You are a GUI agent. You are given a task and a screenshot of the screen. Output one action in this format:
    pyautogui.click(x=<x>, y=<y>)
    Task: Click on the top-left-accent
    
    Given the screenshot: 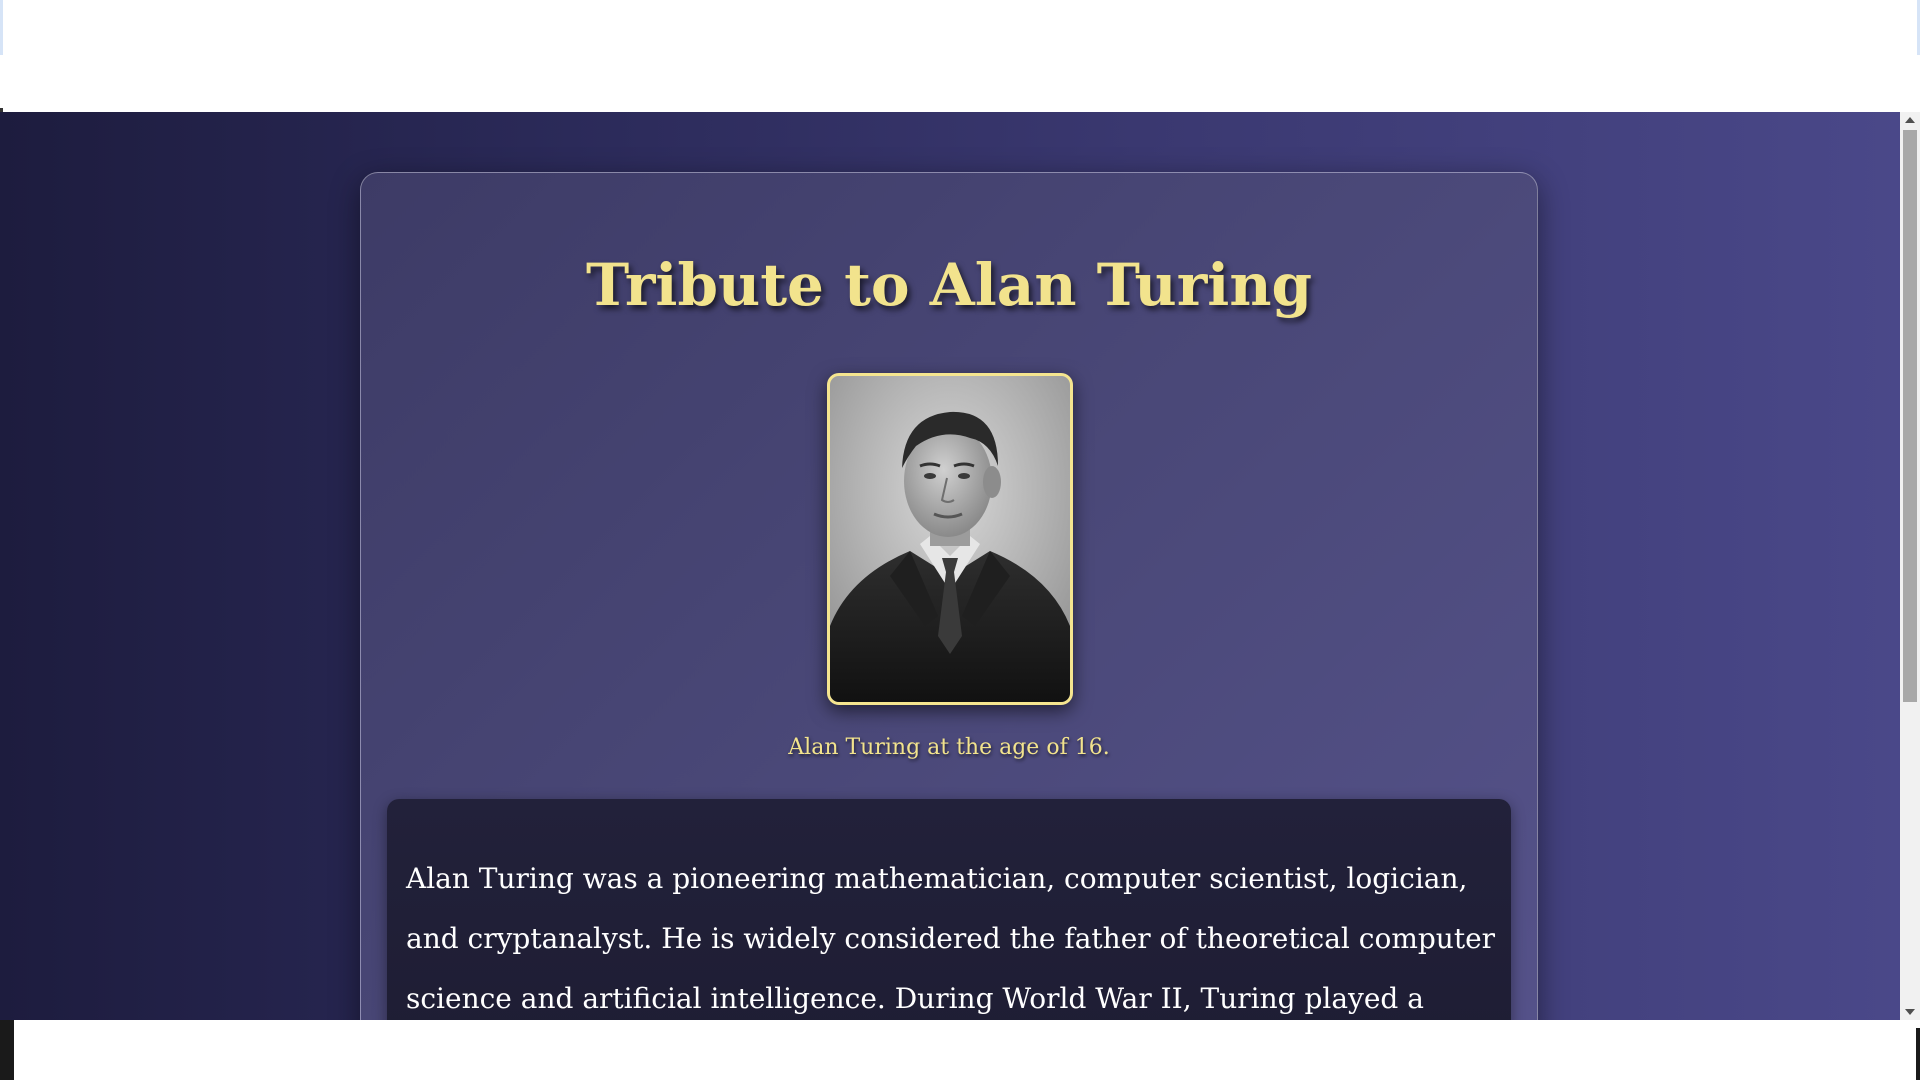 What is the action you would take?
    pyautogui.click(x=1, y=27)
    